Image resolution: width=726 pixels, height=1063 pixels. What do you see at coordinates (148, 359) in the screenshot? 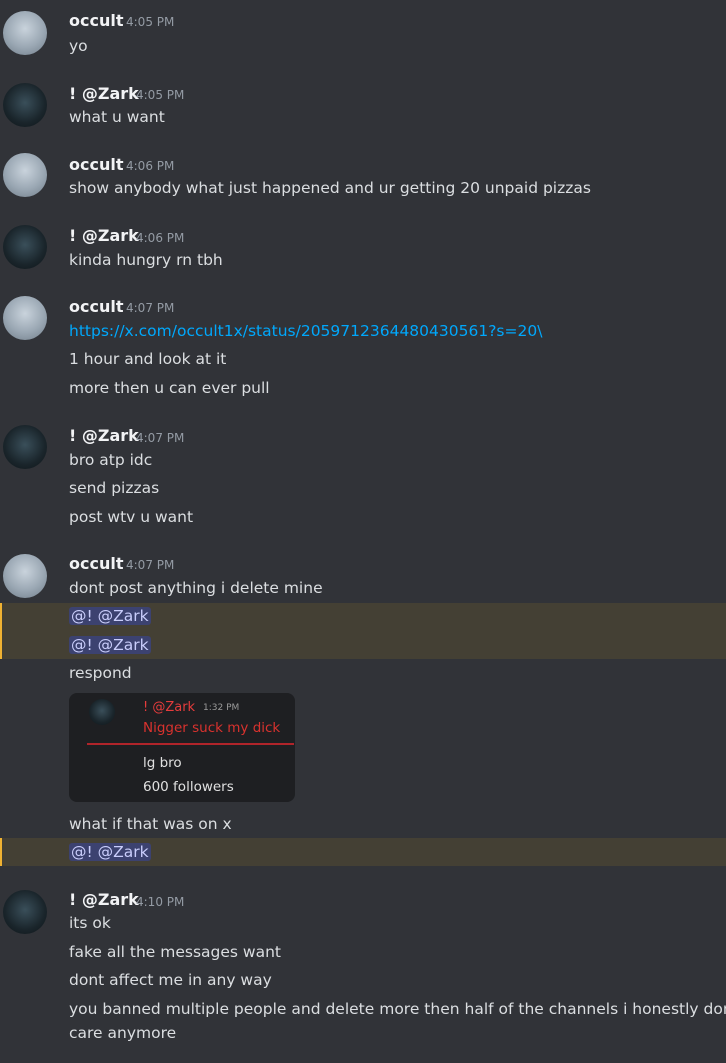
I see `message-text: 1 hour and look at it` at bounding box center [148, 359].